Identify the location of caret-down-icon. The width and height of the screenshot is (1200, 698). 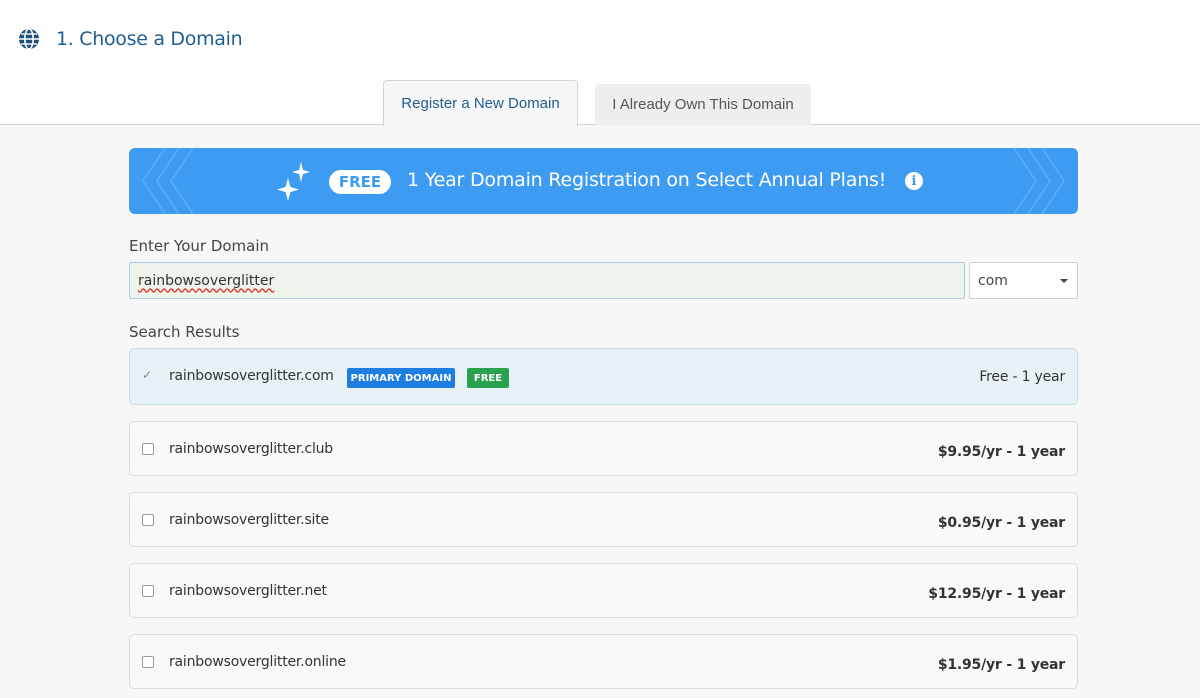
(1064, 281).